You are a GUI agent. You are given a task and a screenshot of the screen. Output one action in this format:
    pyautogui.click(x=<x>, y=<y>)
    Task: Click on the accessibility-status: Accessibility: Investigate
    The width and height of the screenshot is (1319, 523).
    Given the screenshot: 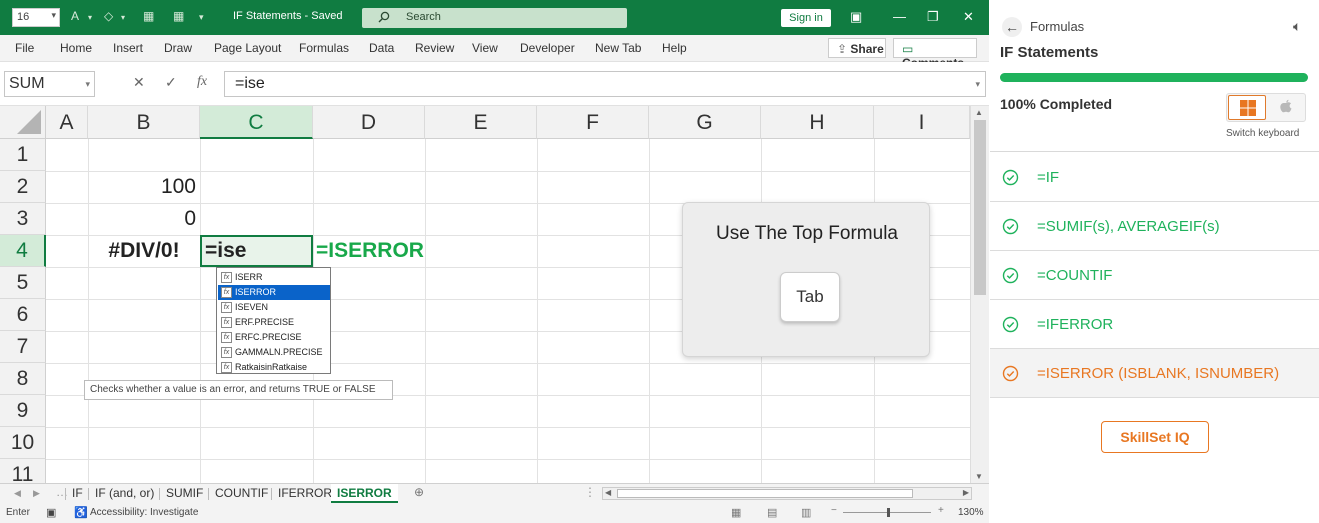 What is the action you would take?
    pyautogui.click(x=144, y=512)
    